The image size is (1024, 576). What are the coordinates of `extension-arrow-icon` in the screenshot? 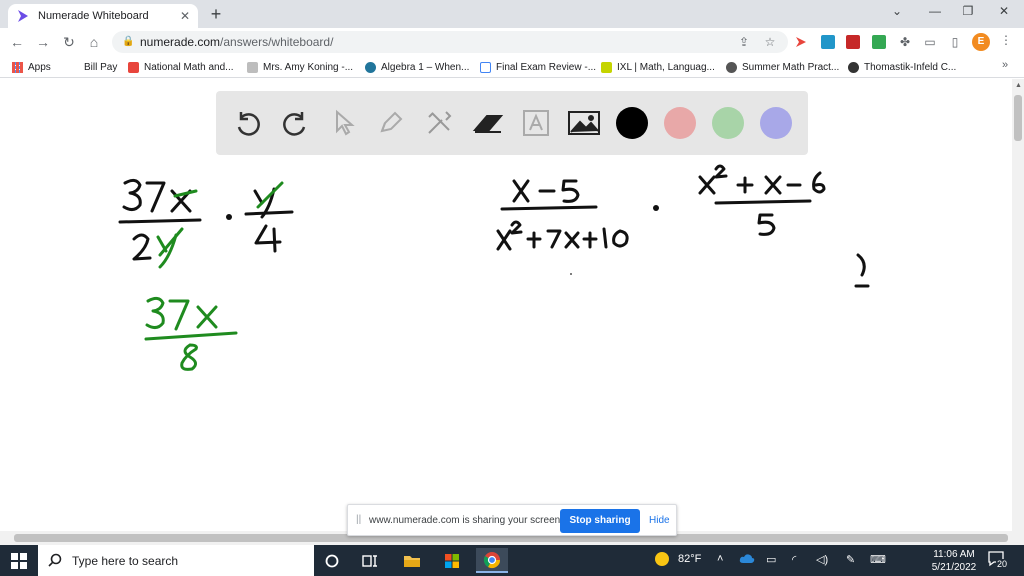 It's located at (801, 42).